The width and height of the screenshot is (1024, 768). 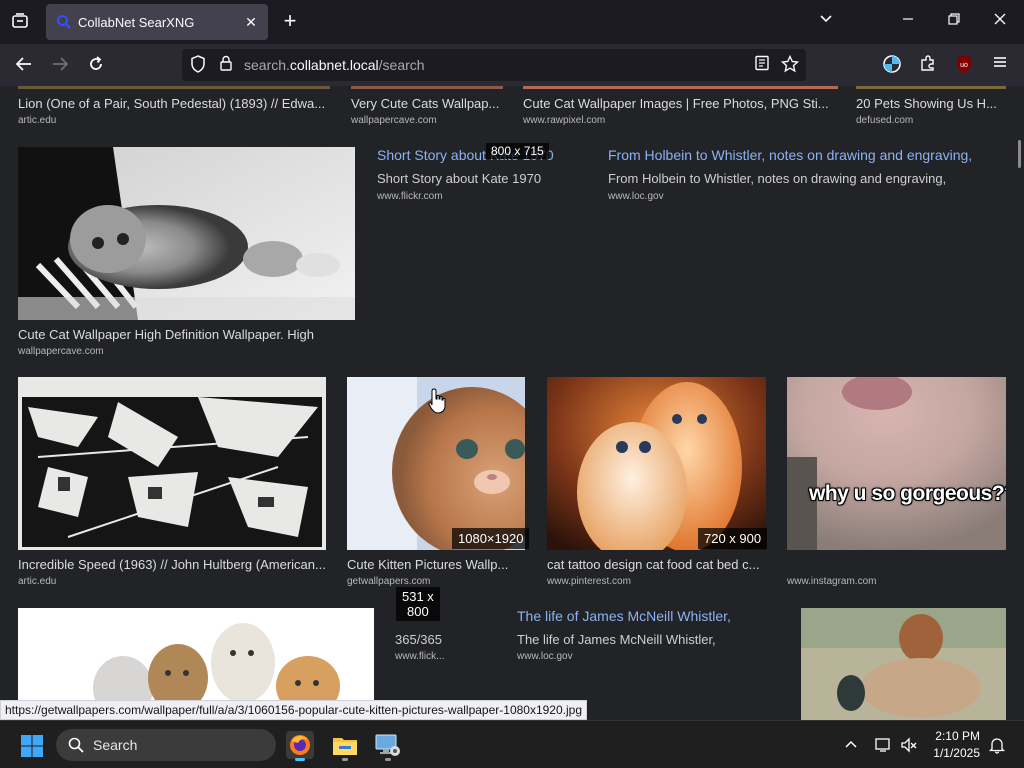 I want to click on image-dimensions-tooltip: 531 x 800, so click(x=418, y=604).